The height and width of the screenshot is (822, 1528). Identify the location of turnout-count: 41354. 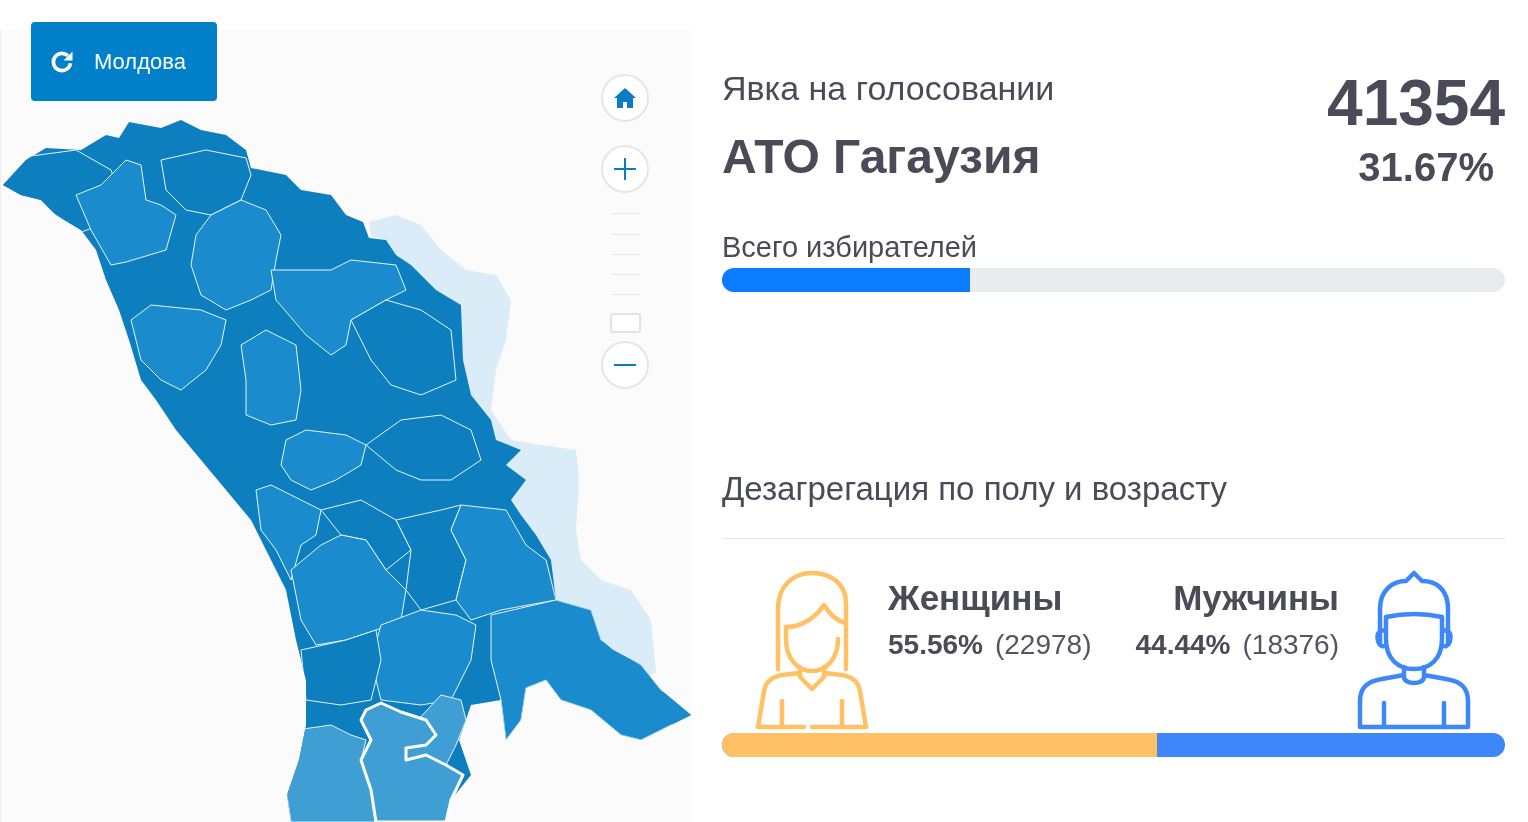
(1416, 103).